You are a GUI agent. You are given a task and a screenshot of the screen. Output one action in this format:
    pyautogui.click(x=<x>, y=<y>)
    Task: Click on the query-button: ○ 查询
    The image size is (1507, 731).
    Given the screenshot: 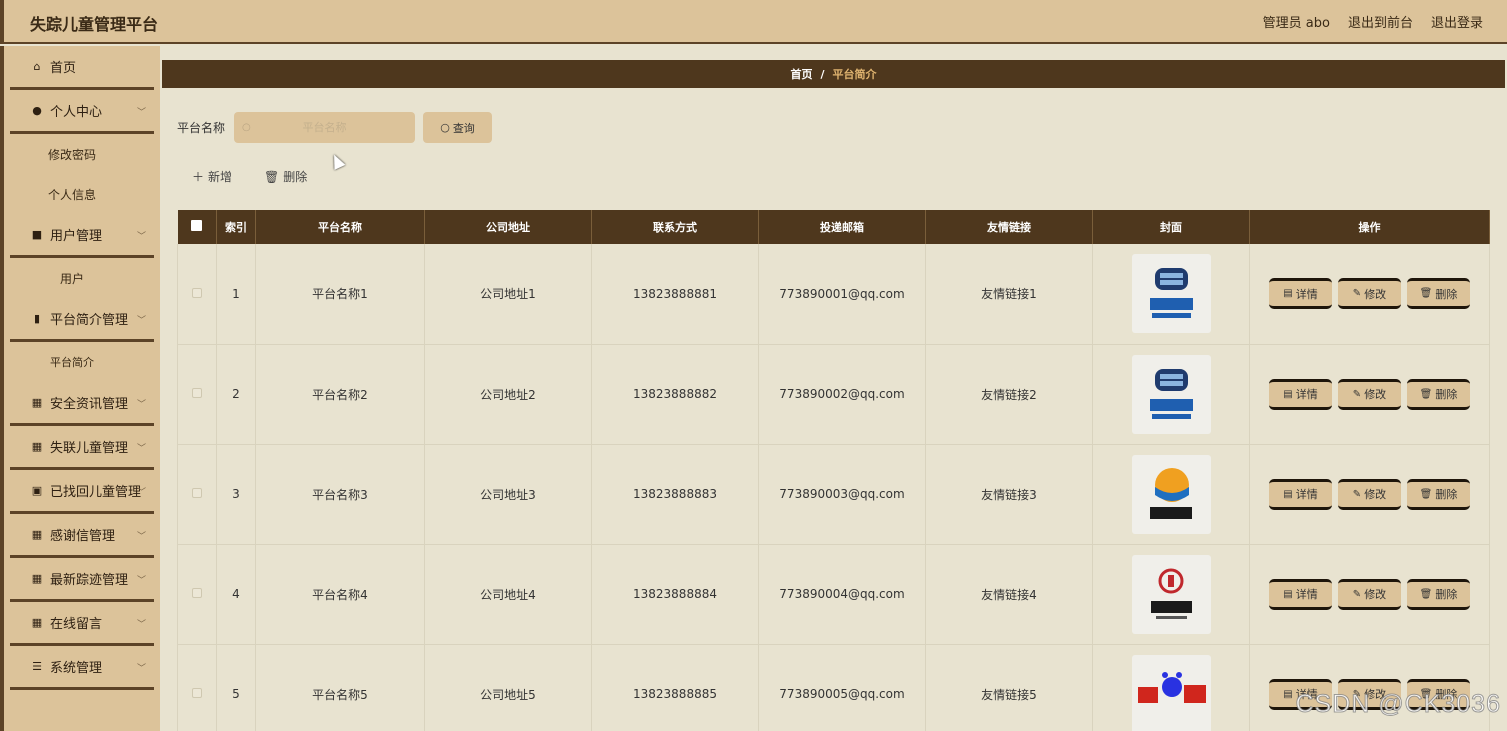 What is the action you would take?
    pyautogui.click(x=458, y=127)
    